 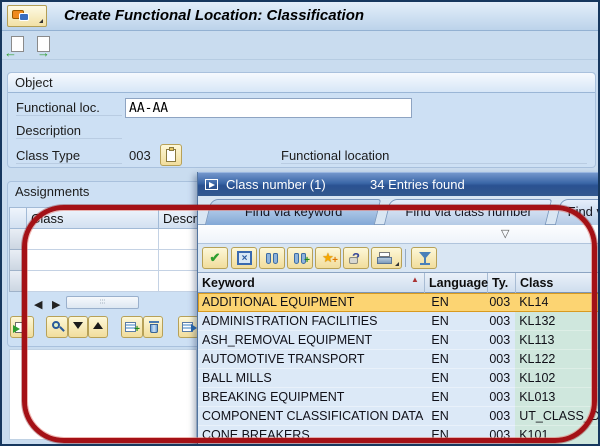 I want to click on result-row: BALL MILLS EN 003 KL102, so click(x=398, y=378).